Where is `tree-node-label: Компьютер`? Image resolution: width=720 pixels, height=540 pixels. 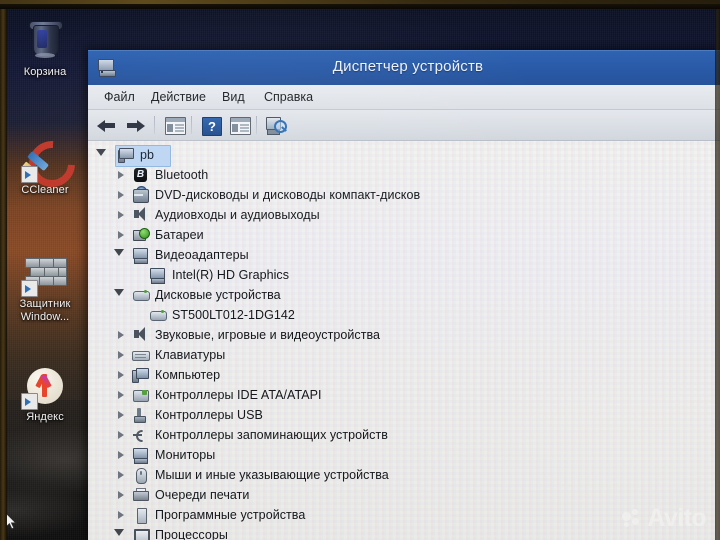 tree-node-label: Компьютер is located at coordinates (188, 375).